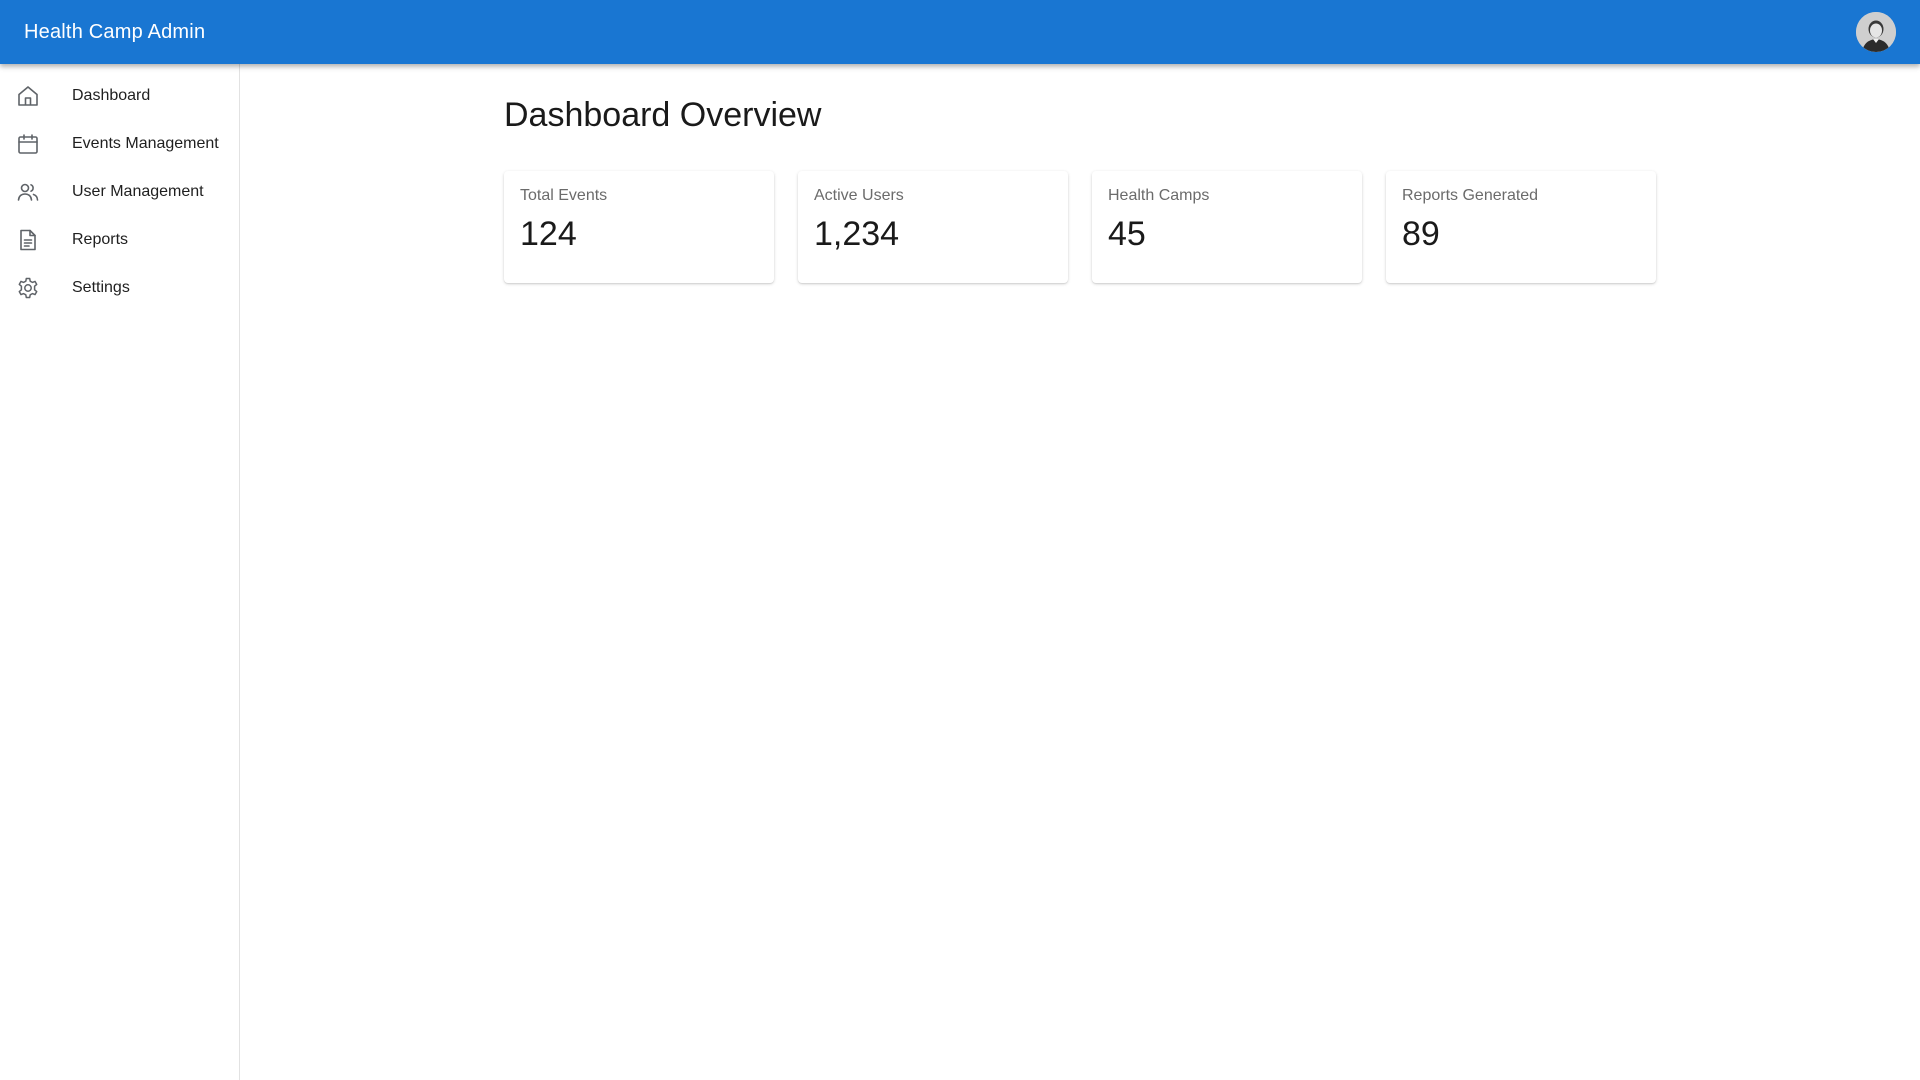  I want to click on sidebar-item-events-management: Events Management, so click(119, 144).